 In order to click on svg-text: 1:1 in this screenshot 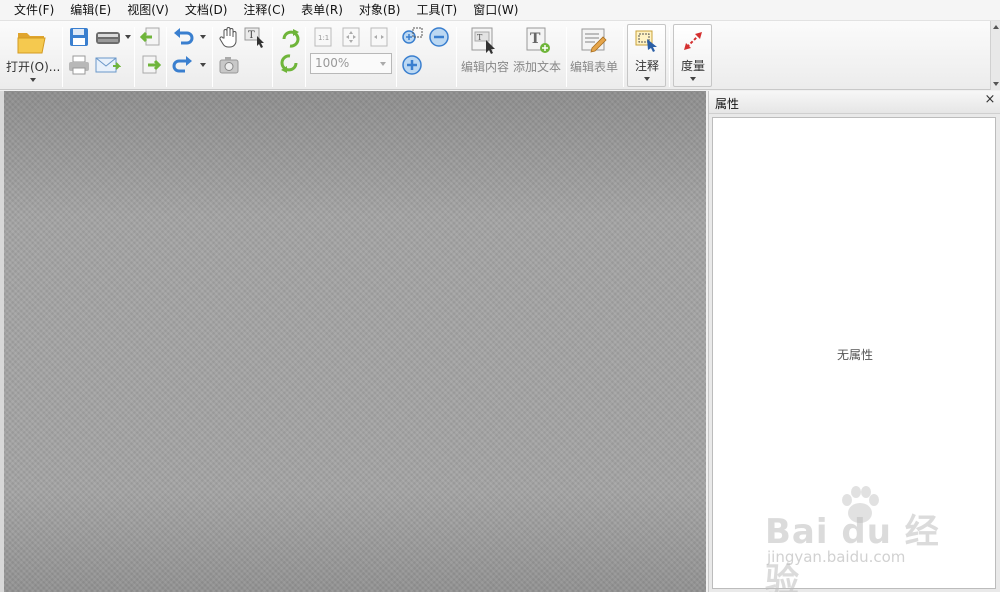, I will do `click(323, 38)`.